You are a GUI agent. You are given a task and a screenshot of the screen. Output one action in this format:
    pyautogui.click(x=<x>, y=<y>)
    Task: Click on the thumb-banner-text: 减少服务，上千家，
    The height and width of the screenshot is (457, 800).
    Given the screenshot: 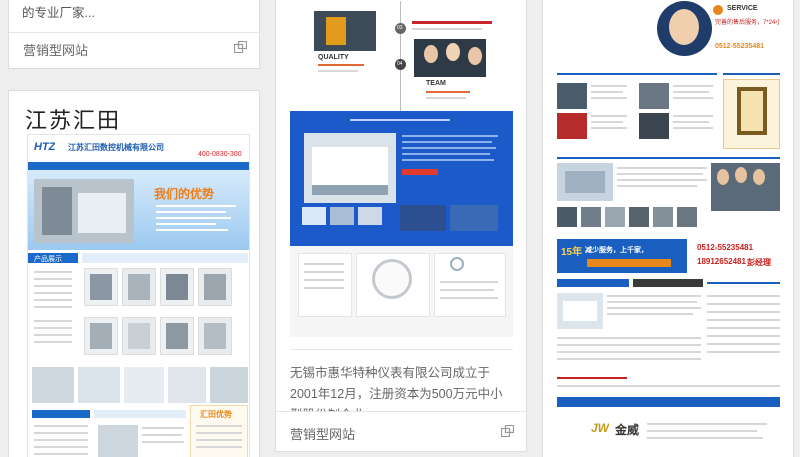 What is the action you would take?
    pyautogui.click(x=616, y=250)
    